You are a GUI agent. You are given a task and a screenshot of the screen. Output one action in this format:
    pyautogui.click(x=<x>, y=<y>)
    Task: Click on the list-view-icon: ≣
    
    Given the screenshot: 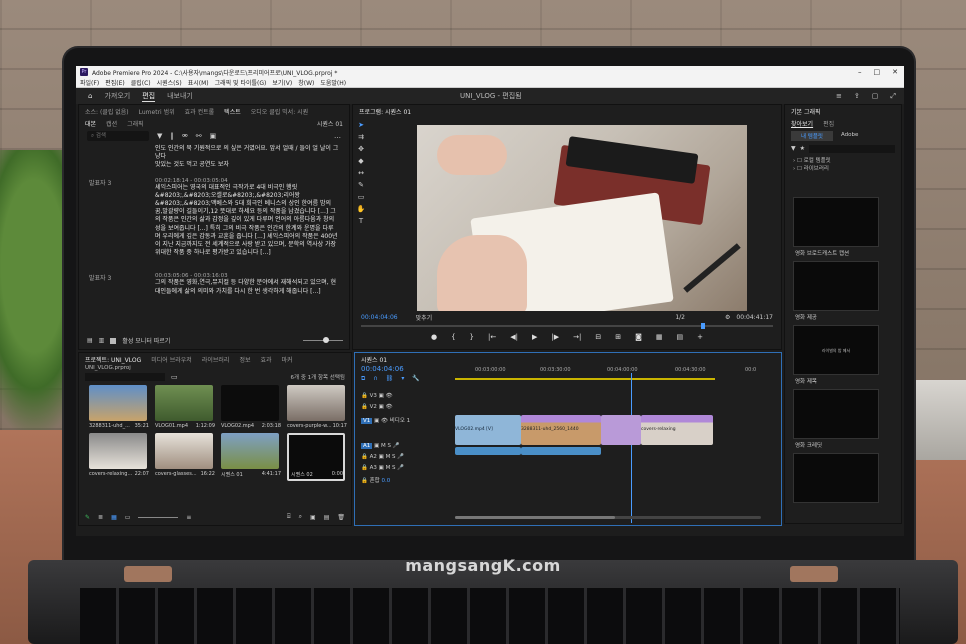 What is the action you would take?
    pyautogui.click(x=100, y=517)
    